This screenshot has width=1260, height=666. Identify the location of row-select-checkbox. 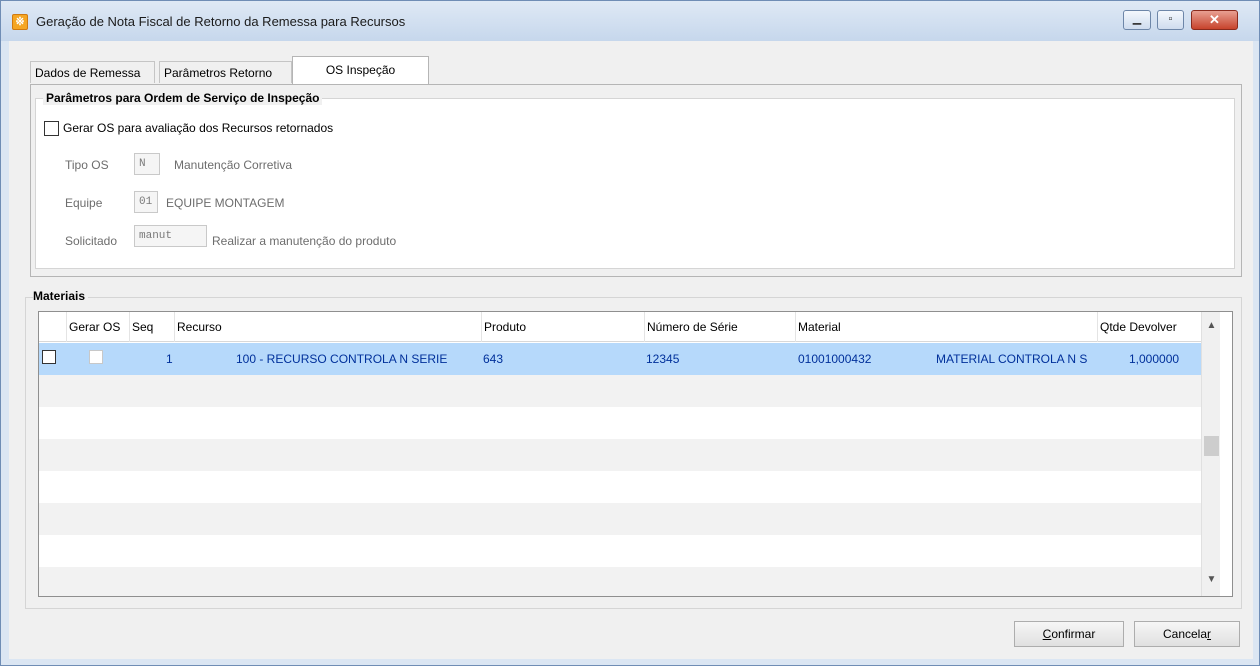
(49, 357).